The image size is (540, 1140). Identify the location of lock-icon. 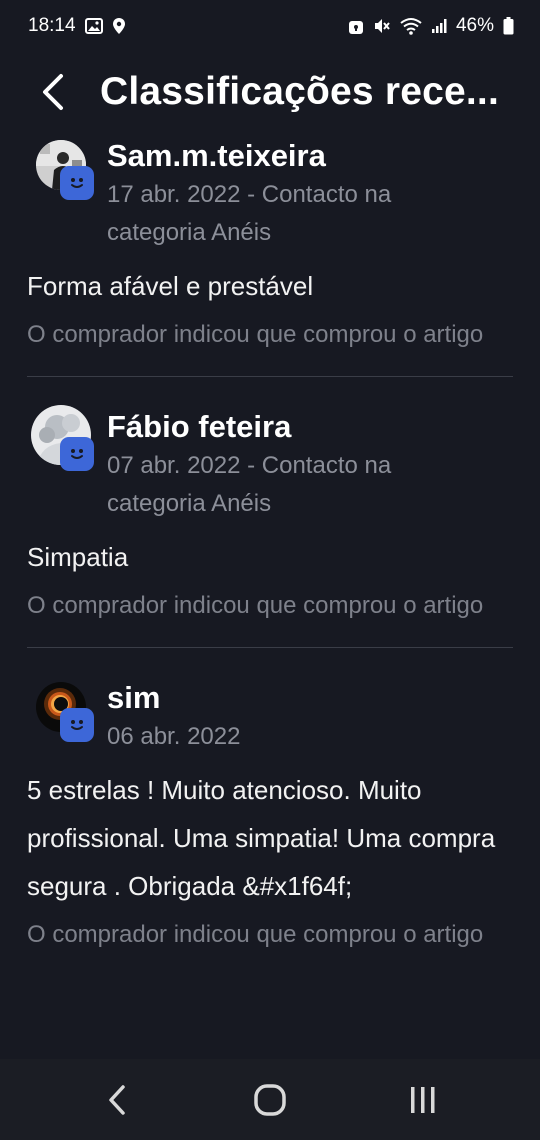
(356, 26).